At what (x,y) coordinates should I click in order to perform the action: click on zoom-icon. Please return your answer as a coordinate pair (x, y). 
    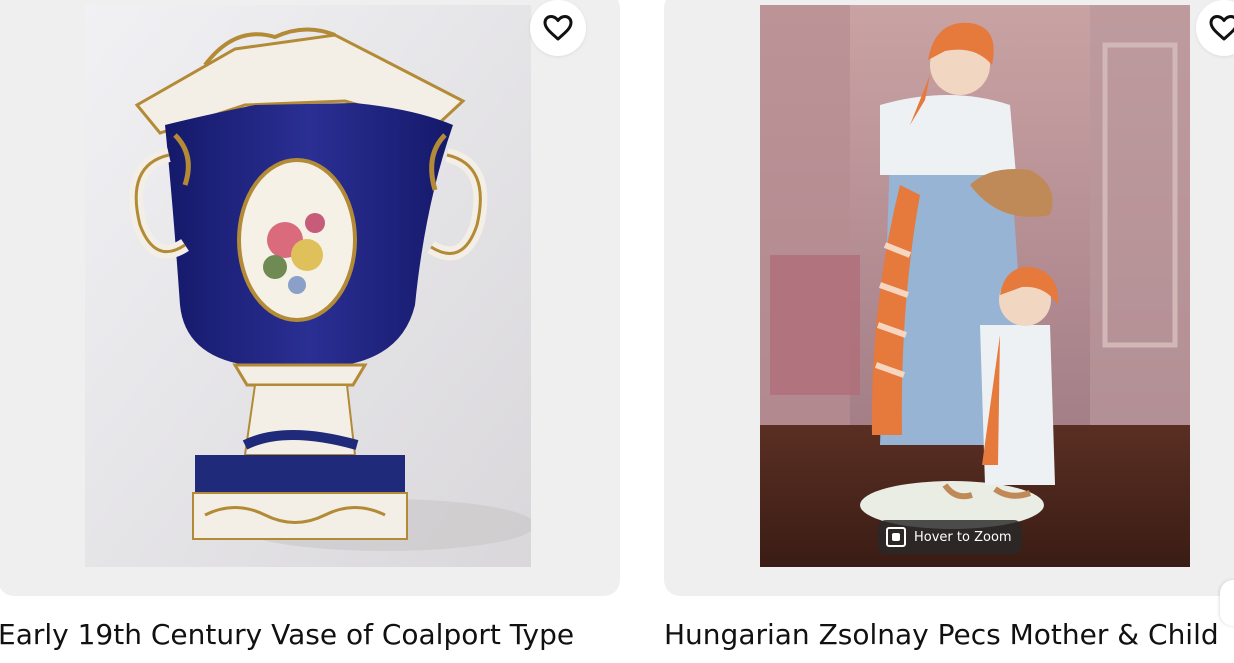
    Looking at the image, I should click on (896, 537).